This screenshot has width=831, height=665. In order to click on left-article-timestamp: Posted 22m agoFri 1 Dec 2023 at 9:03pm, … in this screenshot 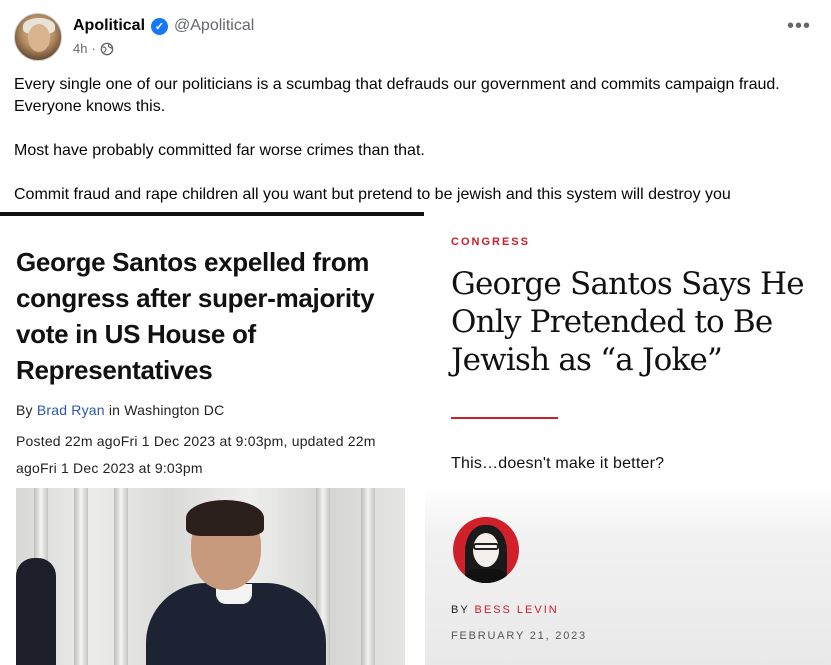, I will do `click(196, 454)`.